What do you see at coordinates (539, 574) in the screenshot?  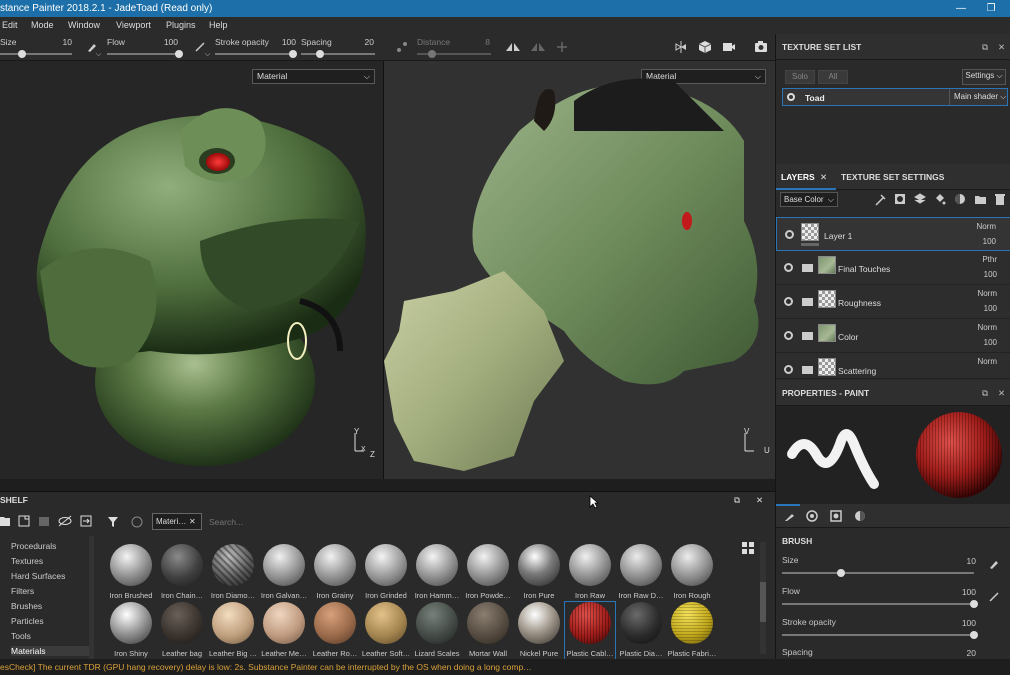 I see `material-iron-pure: Iron Pure` at bounding box center [539, 574].